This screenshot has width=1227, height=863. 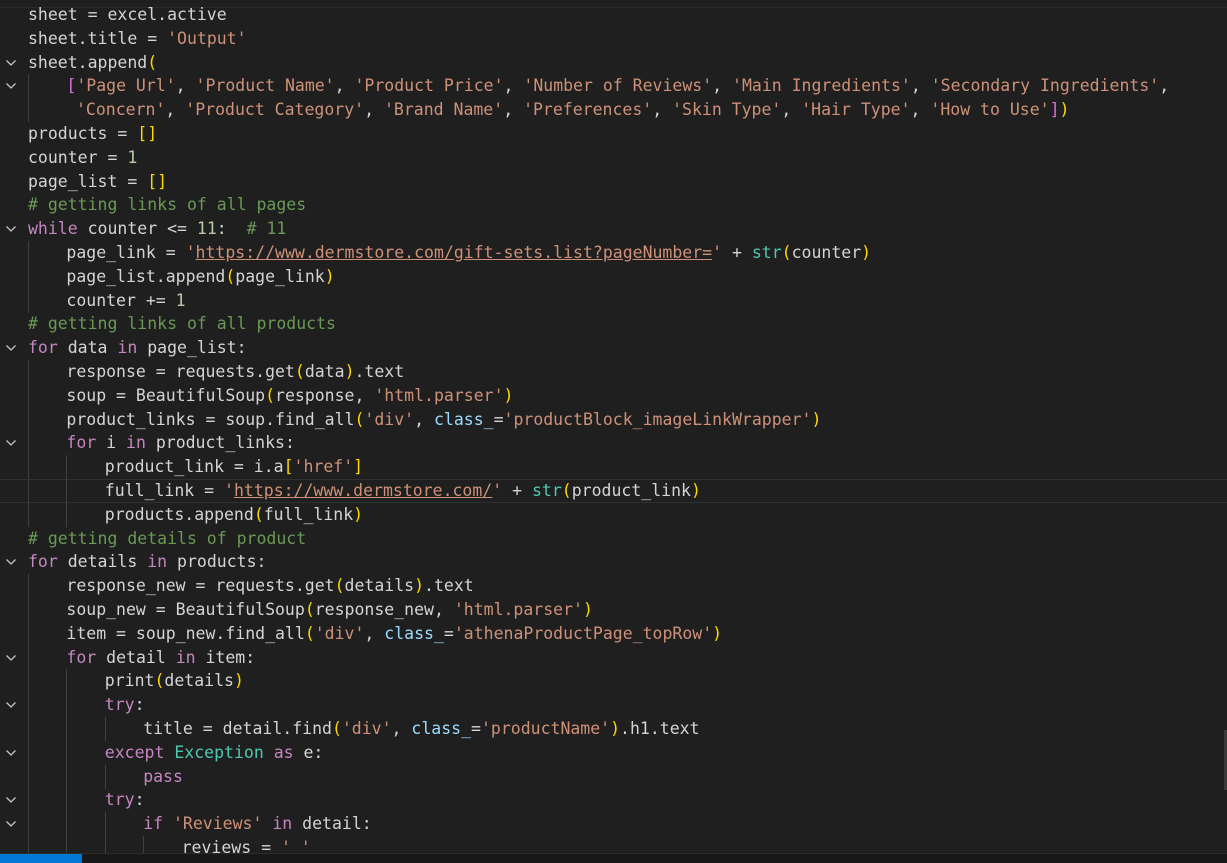 What do you see at coordinates (389, 419) in the screenshot?
I see `code-token: 'div'` at bounding box center [389, 419].